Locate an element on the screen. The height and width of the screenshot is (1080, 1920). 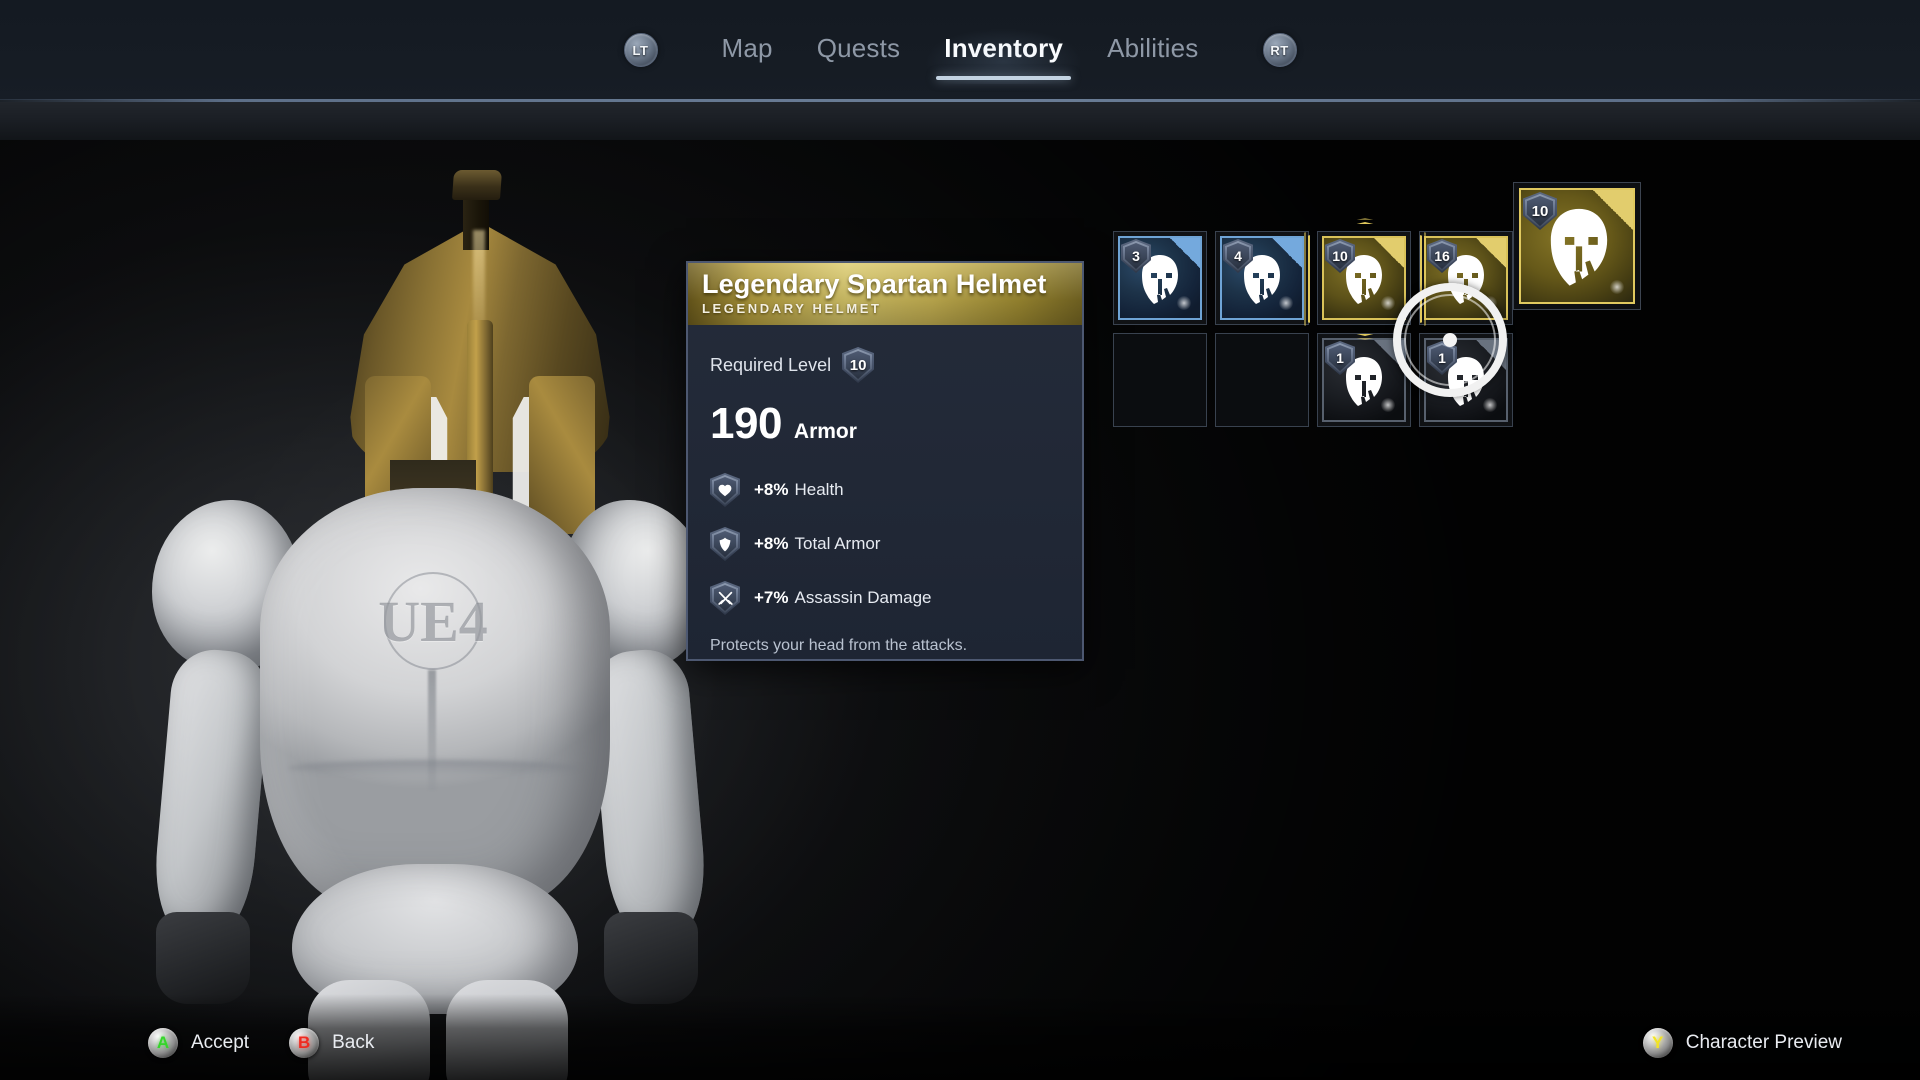
bottom-action-bar: A Accept B Back Y Character Preview is located at coordinates (960, 1037).